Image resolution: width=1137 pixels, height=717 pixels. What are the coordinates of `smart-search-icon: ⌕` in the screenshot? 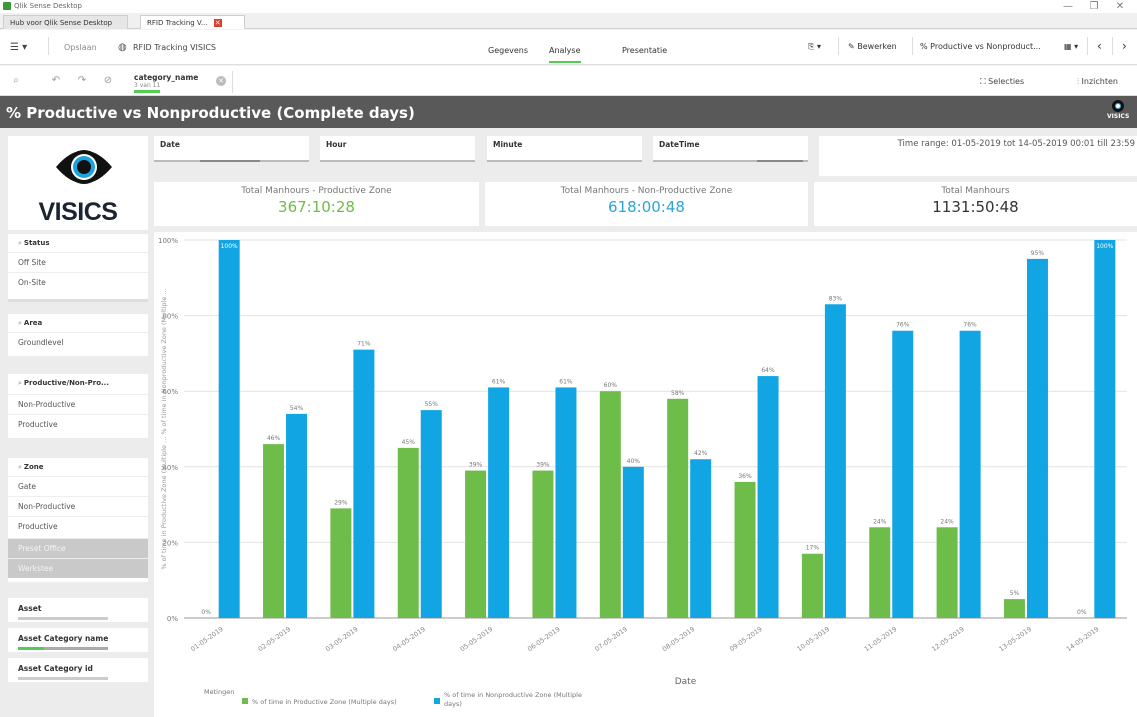 It's located at (16, 81).